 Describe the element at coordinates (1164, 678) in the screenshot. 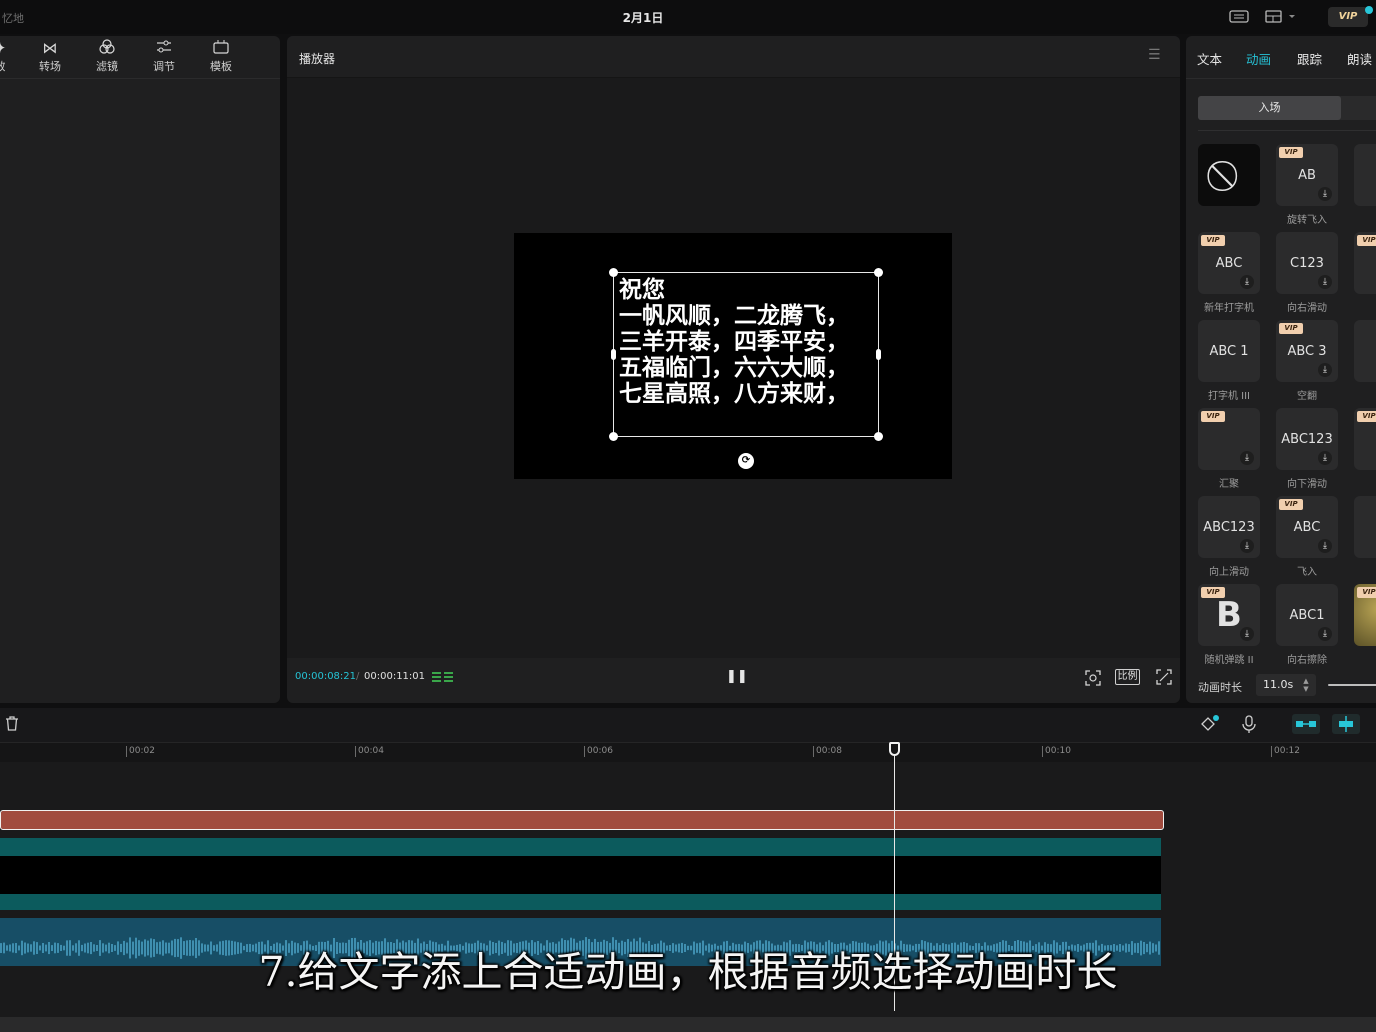

I see `fullscreen-icon` at that location.